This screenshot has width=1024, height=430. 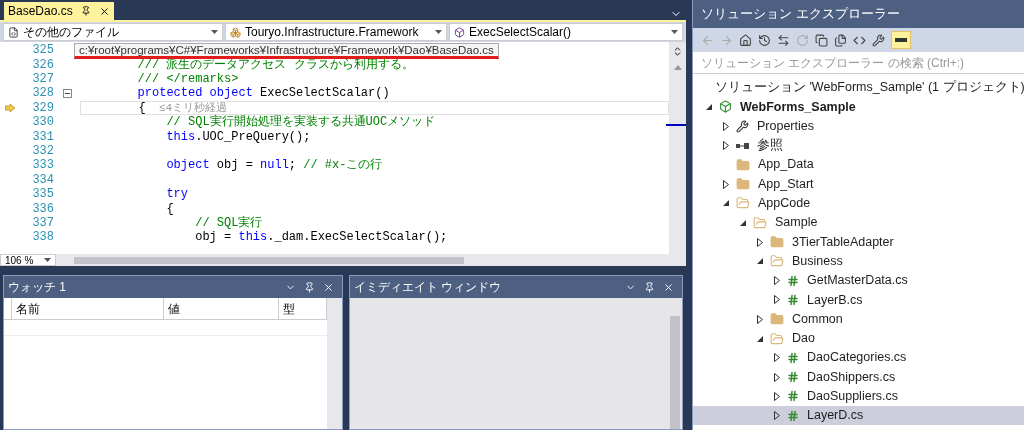 I want to click on code-line: // SQL実行, so click(x=228, y=222).